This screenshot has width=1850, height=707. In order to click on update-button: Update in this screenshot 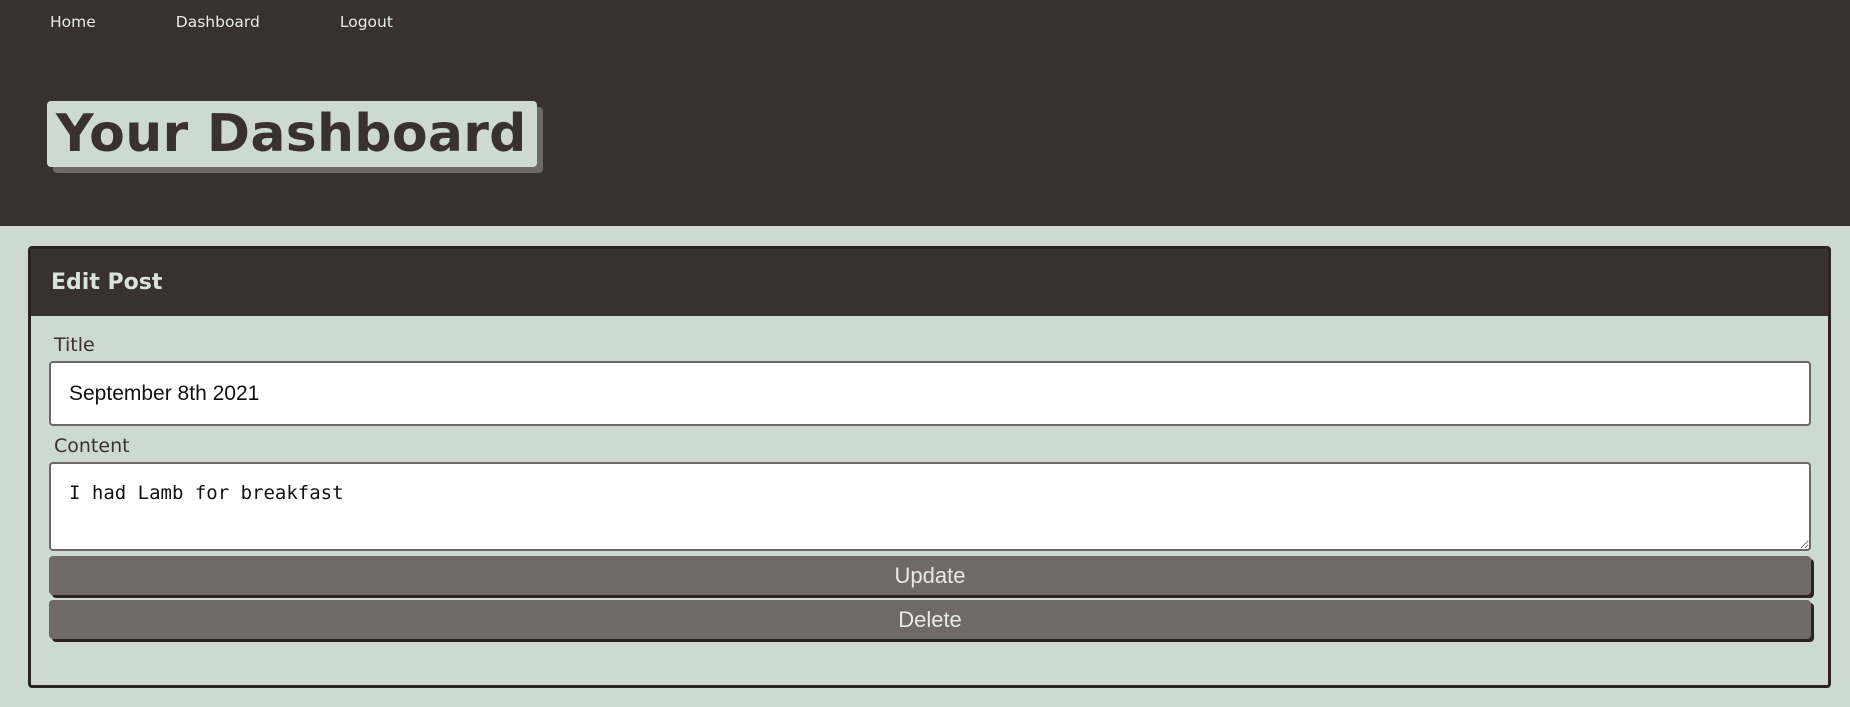, I will do `click(930, 575)`.